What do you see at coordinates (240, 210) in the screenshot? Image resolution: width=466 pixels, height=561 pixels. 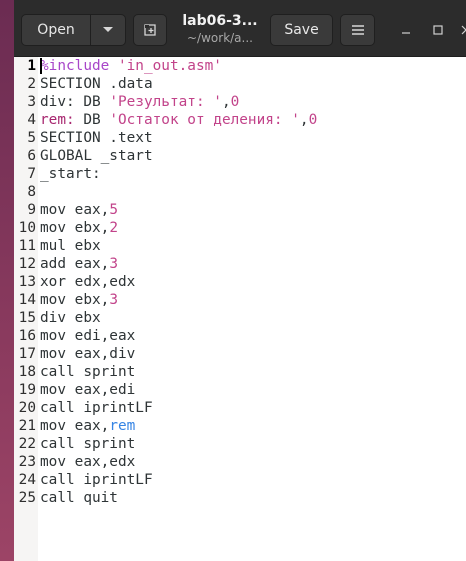 I see `code-line: 9 mov eax,5` at bounding box center [240, 210].